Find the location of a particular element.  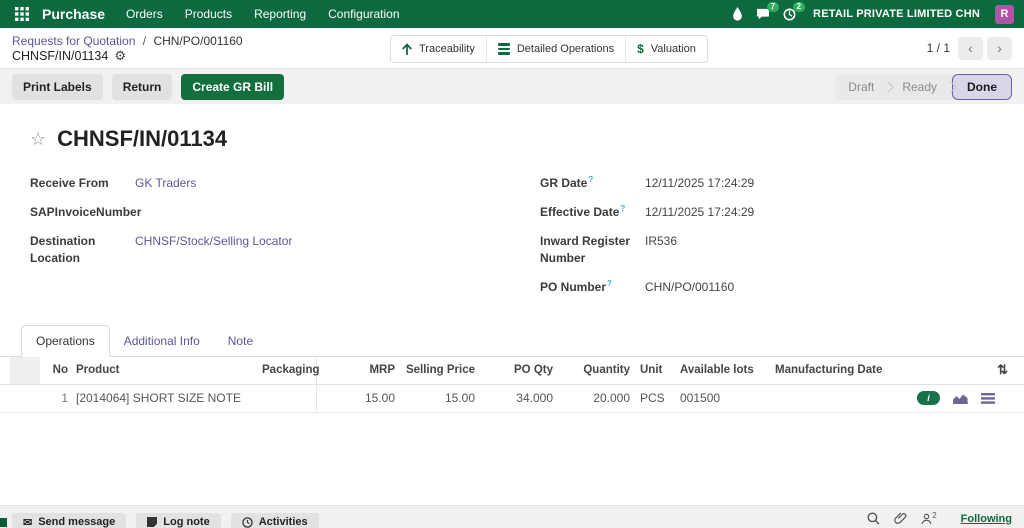

field-gr-date: GR Date? 12/11/2025 17:24:29 is located at coordinates (782, 183).